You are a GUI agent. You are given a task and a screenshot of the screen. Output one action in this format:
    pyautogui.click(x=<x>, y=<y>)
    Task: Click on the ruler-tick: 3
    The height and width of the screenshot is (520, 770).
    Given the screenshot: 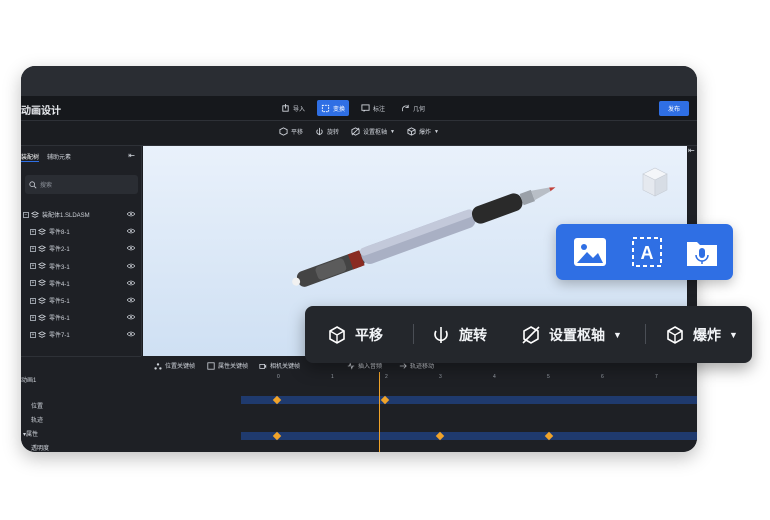 What is the action you would take?
    pyautogui.click(x=440, y=377)
    